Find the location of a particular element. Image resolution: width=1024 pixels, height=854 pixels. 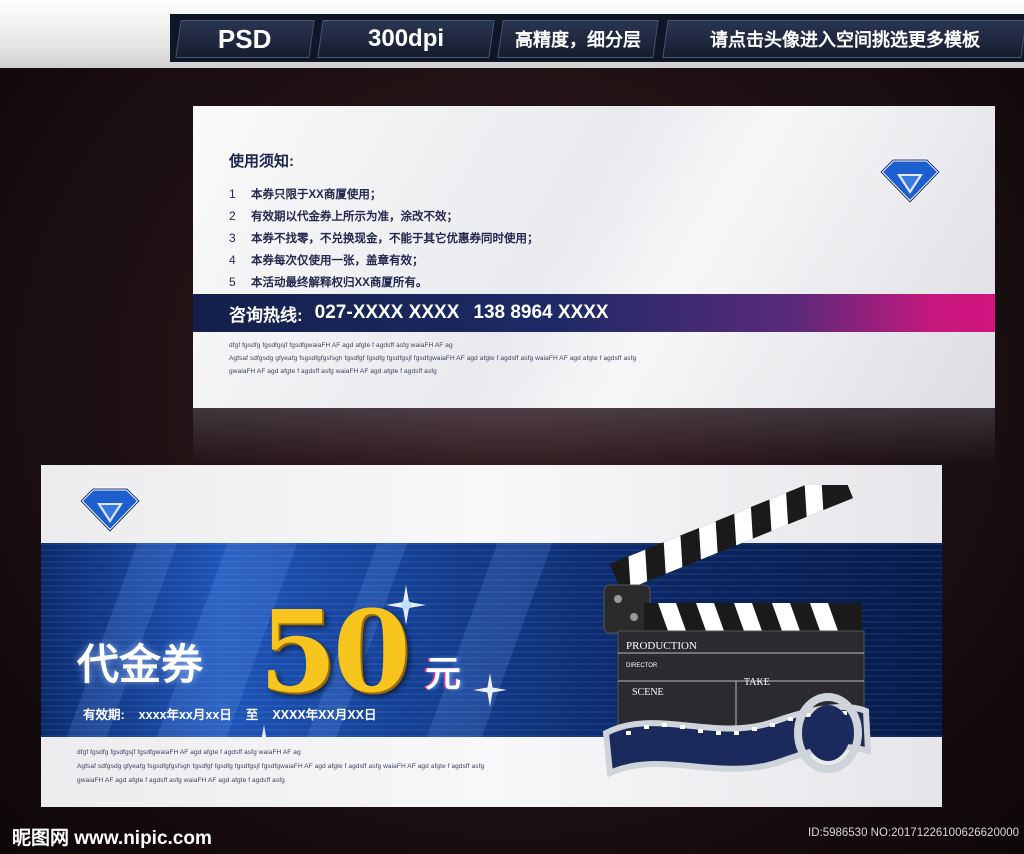

tab-precision: 高精度，细分层 is located at coordinates (578, 39).